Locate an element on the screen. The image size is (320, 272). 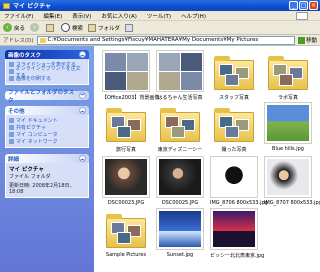
file-item: DSC00025.JPG is located at coordinates (180, 181).